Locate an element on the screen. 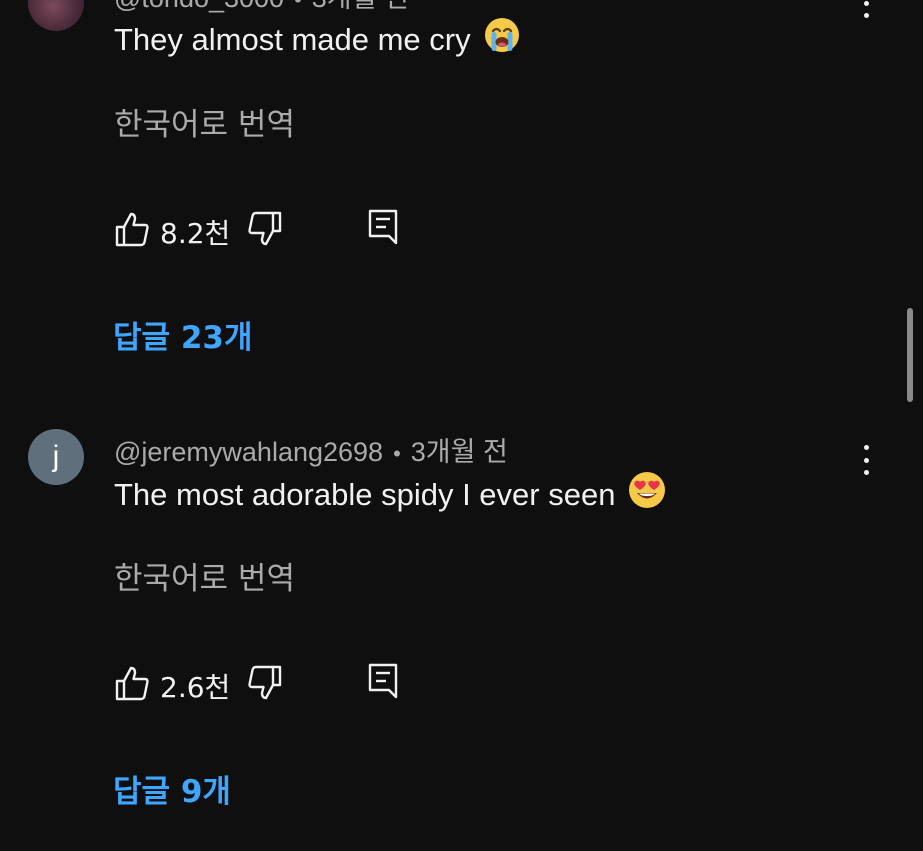 This screenshot has height=851, width=923. comment-actions: 8.2천 is located at coordinates (274, 230).